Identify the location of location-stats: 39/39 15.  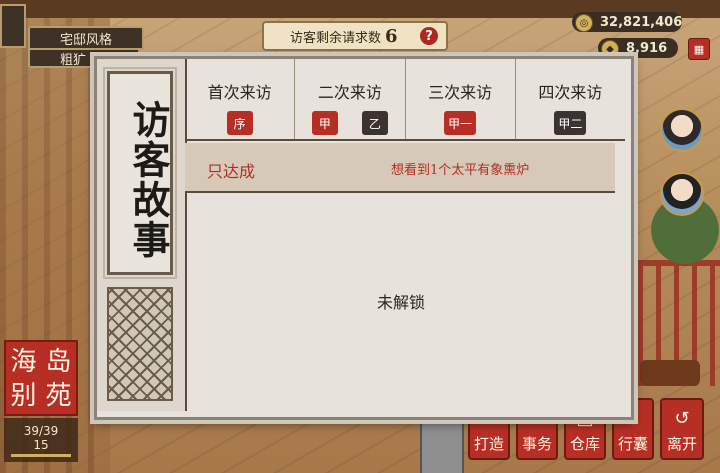
(41, 440).